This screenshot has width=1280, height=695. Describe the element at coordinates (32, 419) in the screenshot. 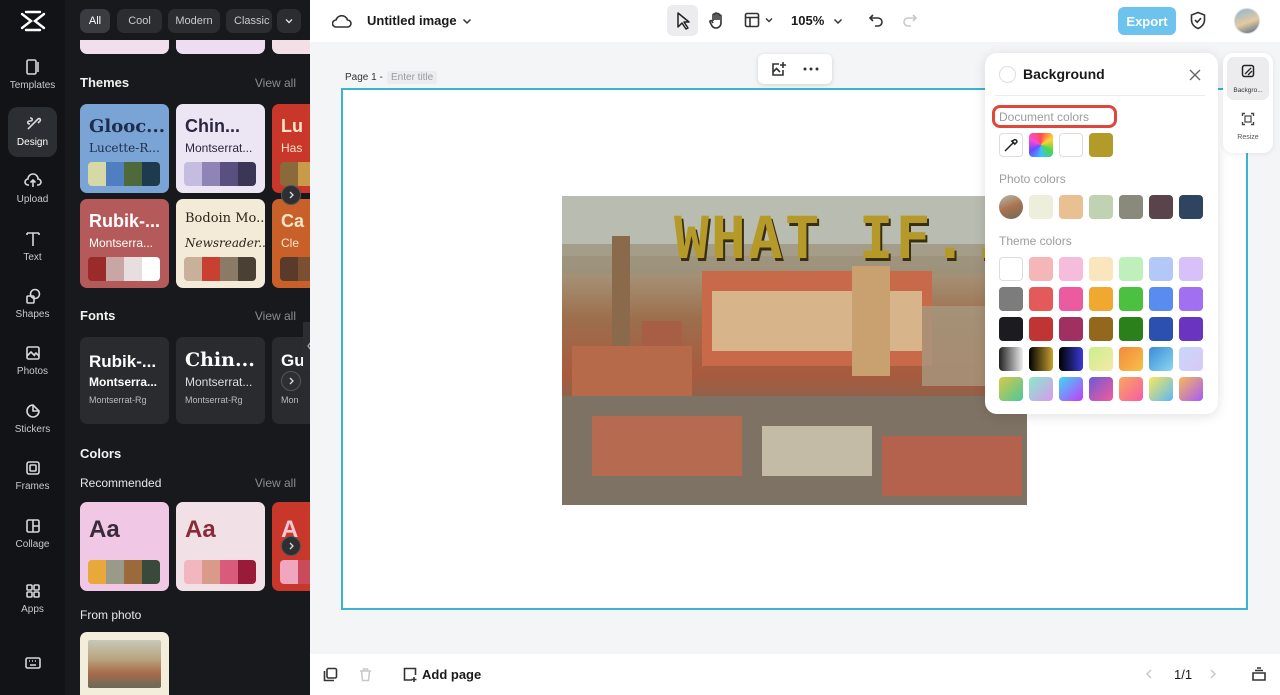

I see `rail-stickers: Stickers` at that location.